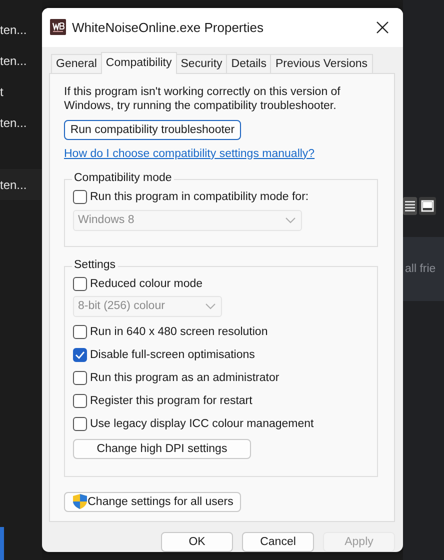 Image resolution: width=444 pixels, height=560 pixels. I want to click on tab: Compatibility, so click(138, 63).